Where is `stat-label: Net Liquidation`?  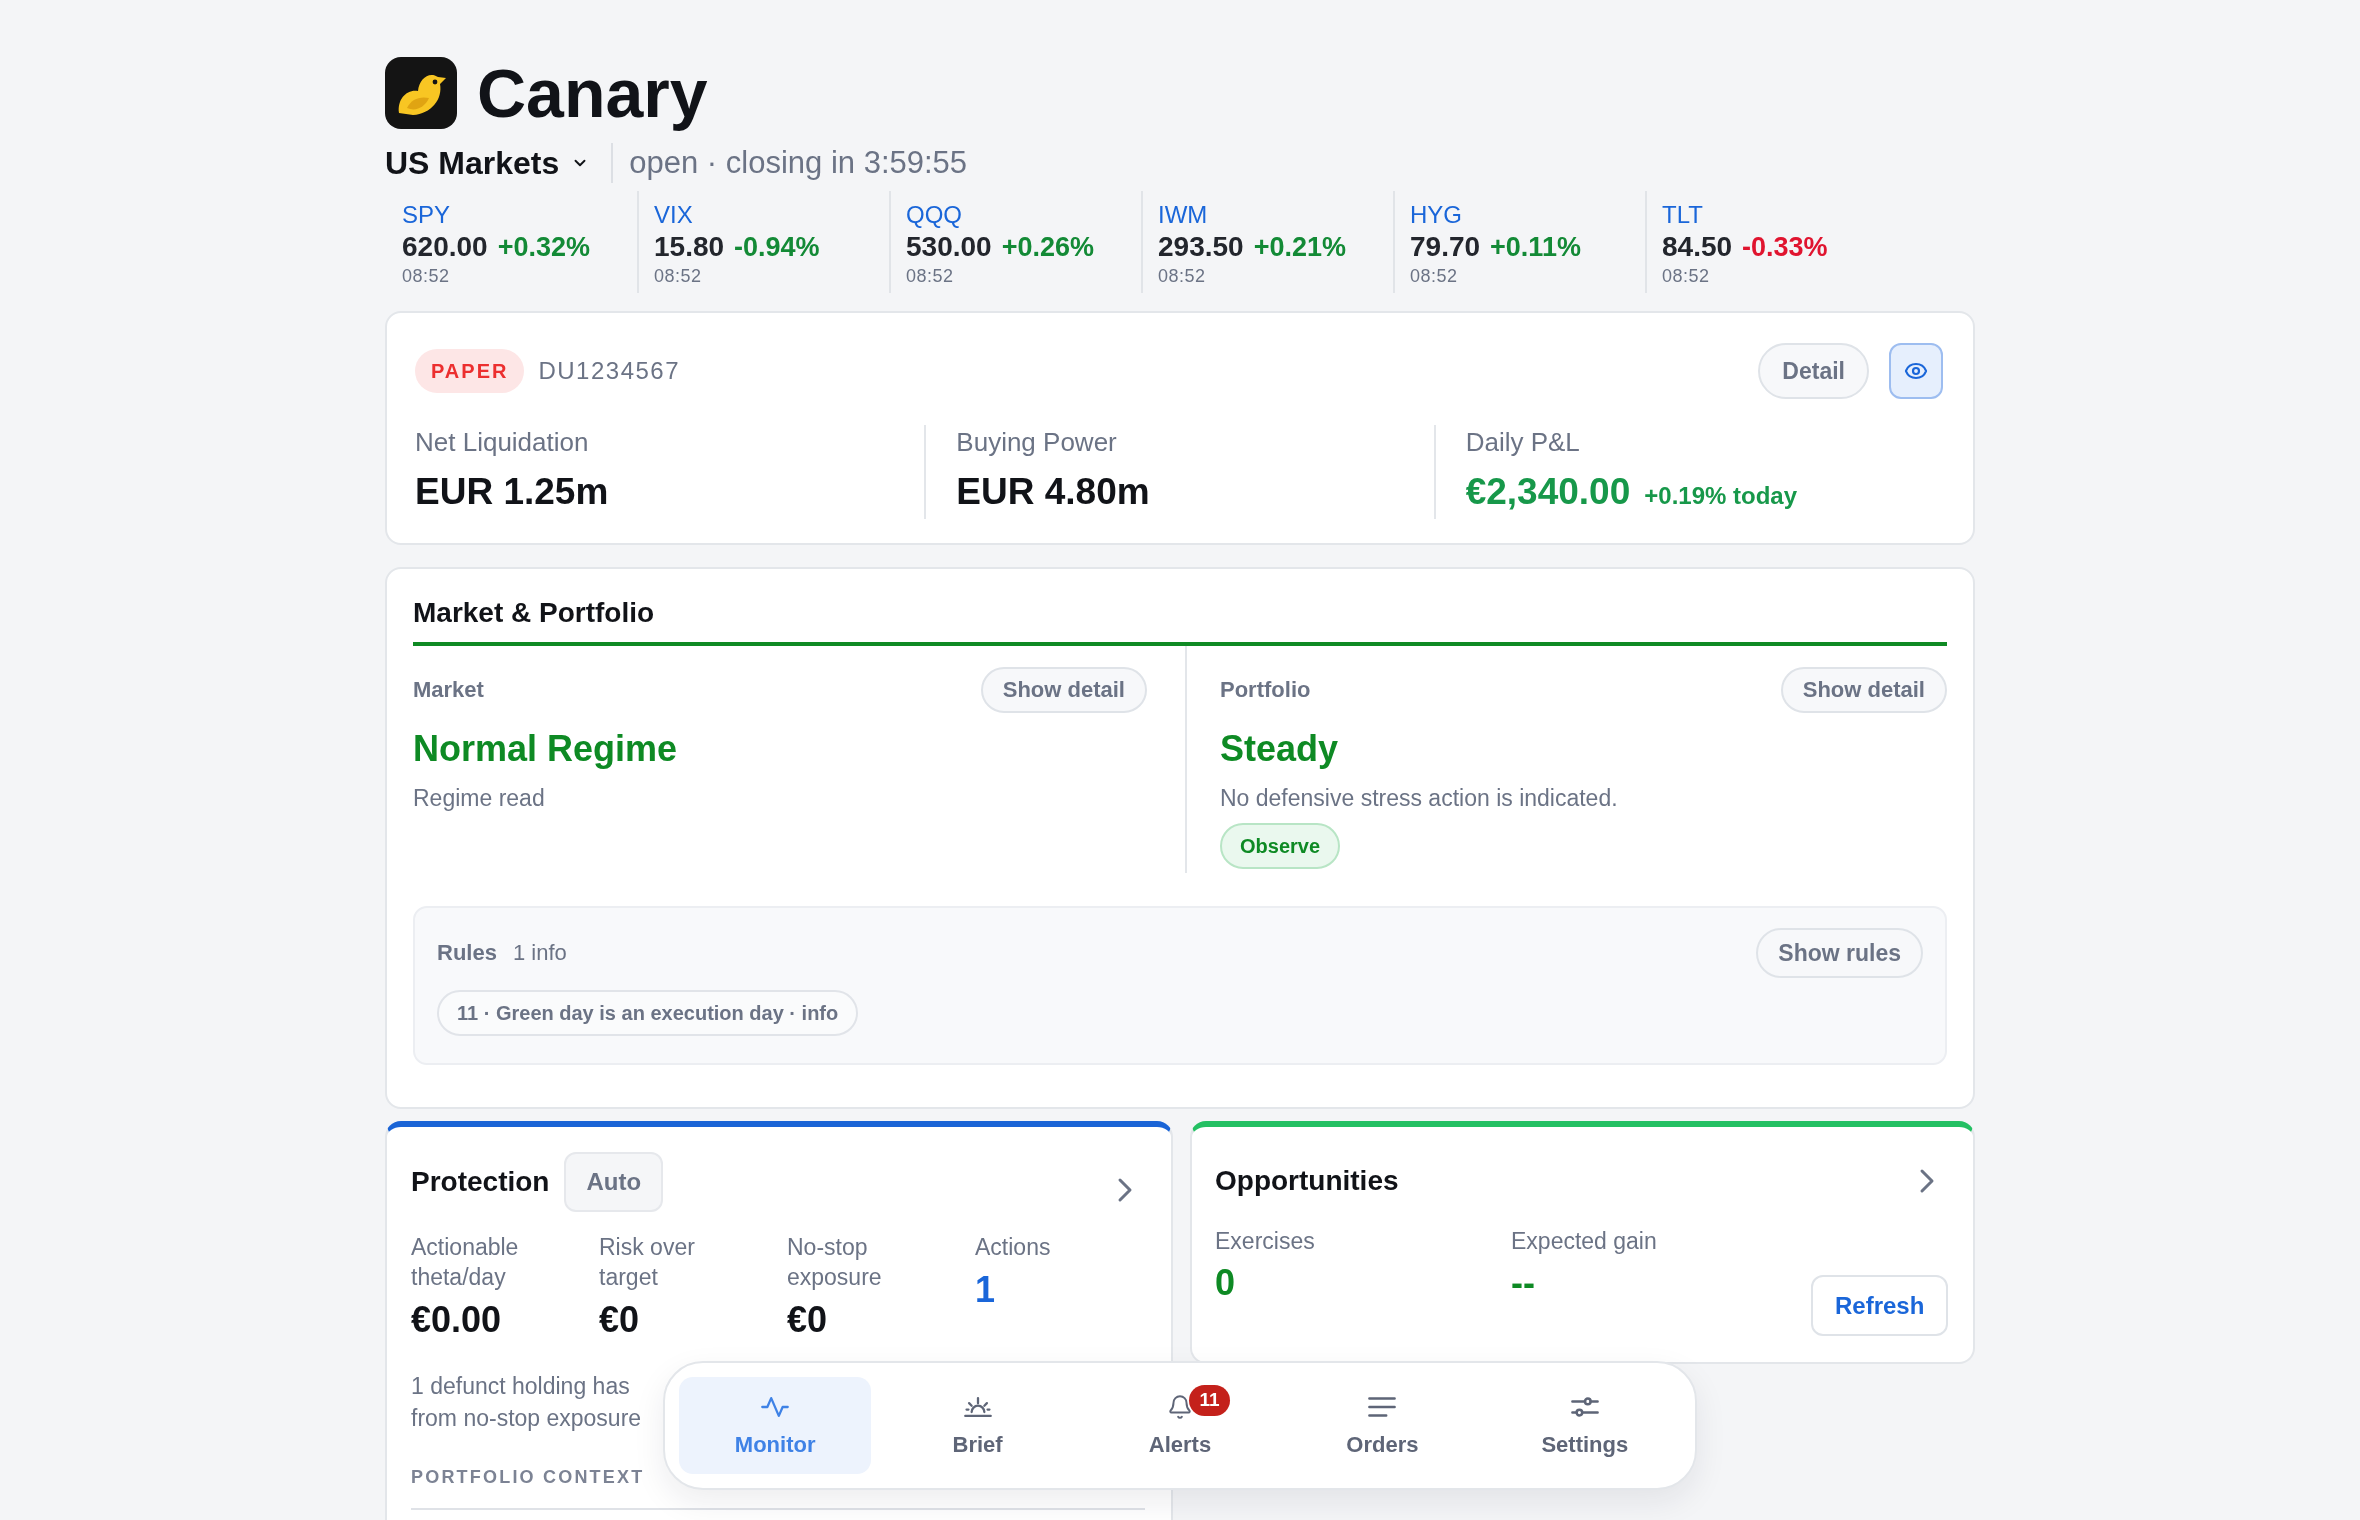 stat-label: Net Liquidation is located at coordinates (502, 442).